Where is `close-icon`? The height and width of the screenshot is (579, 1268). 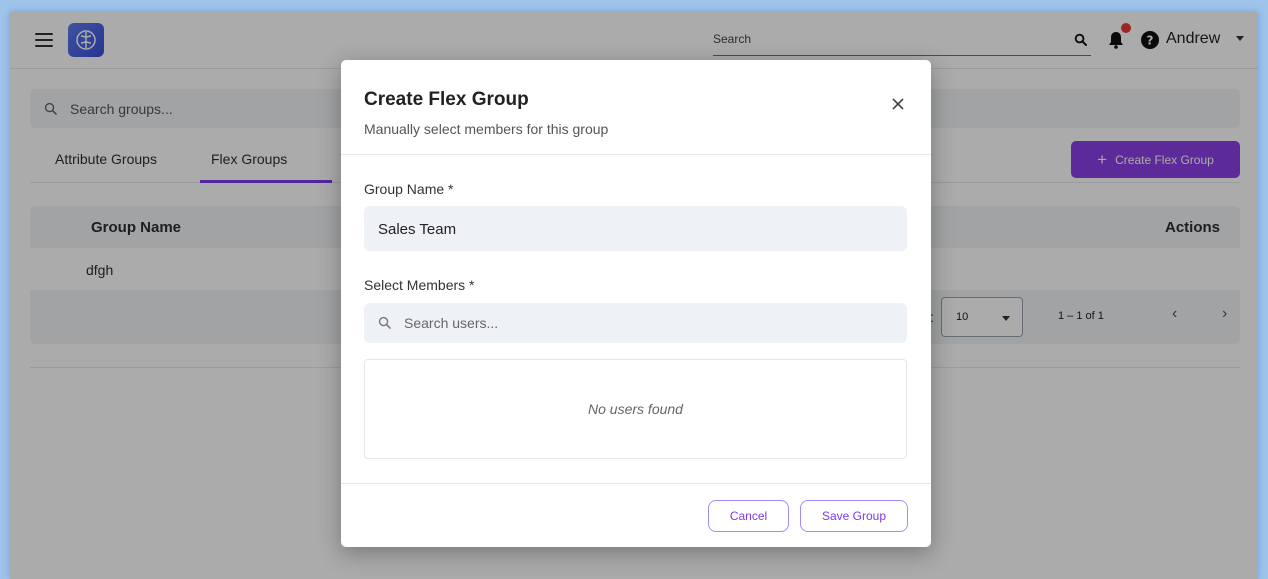 close-icon is located at coordinates (898, 104).